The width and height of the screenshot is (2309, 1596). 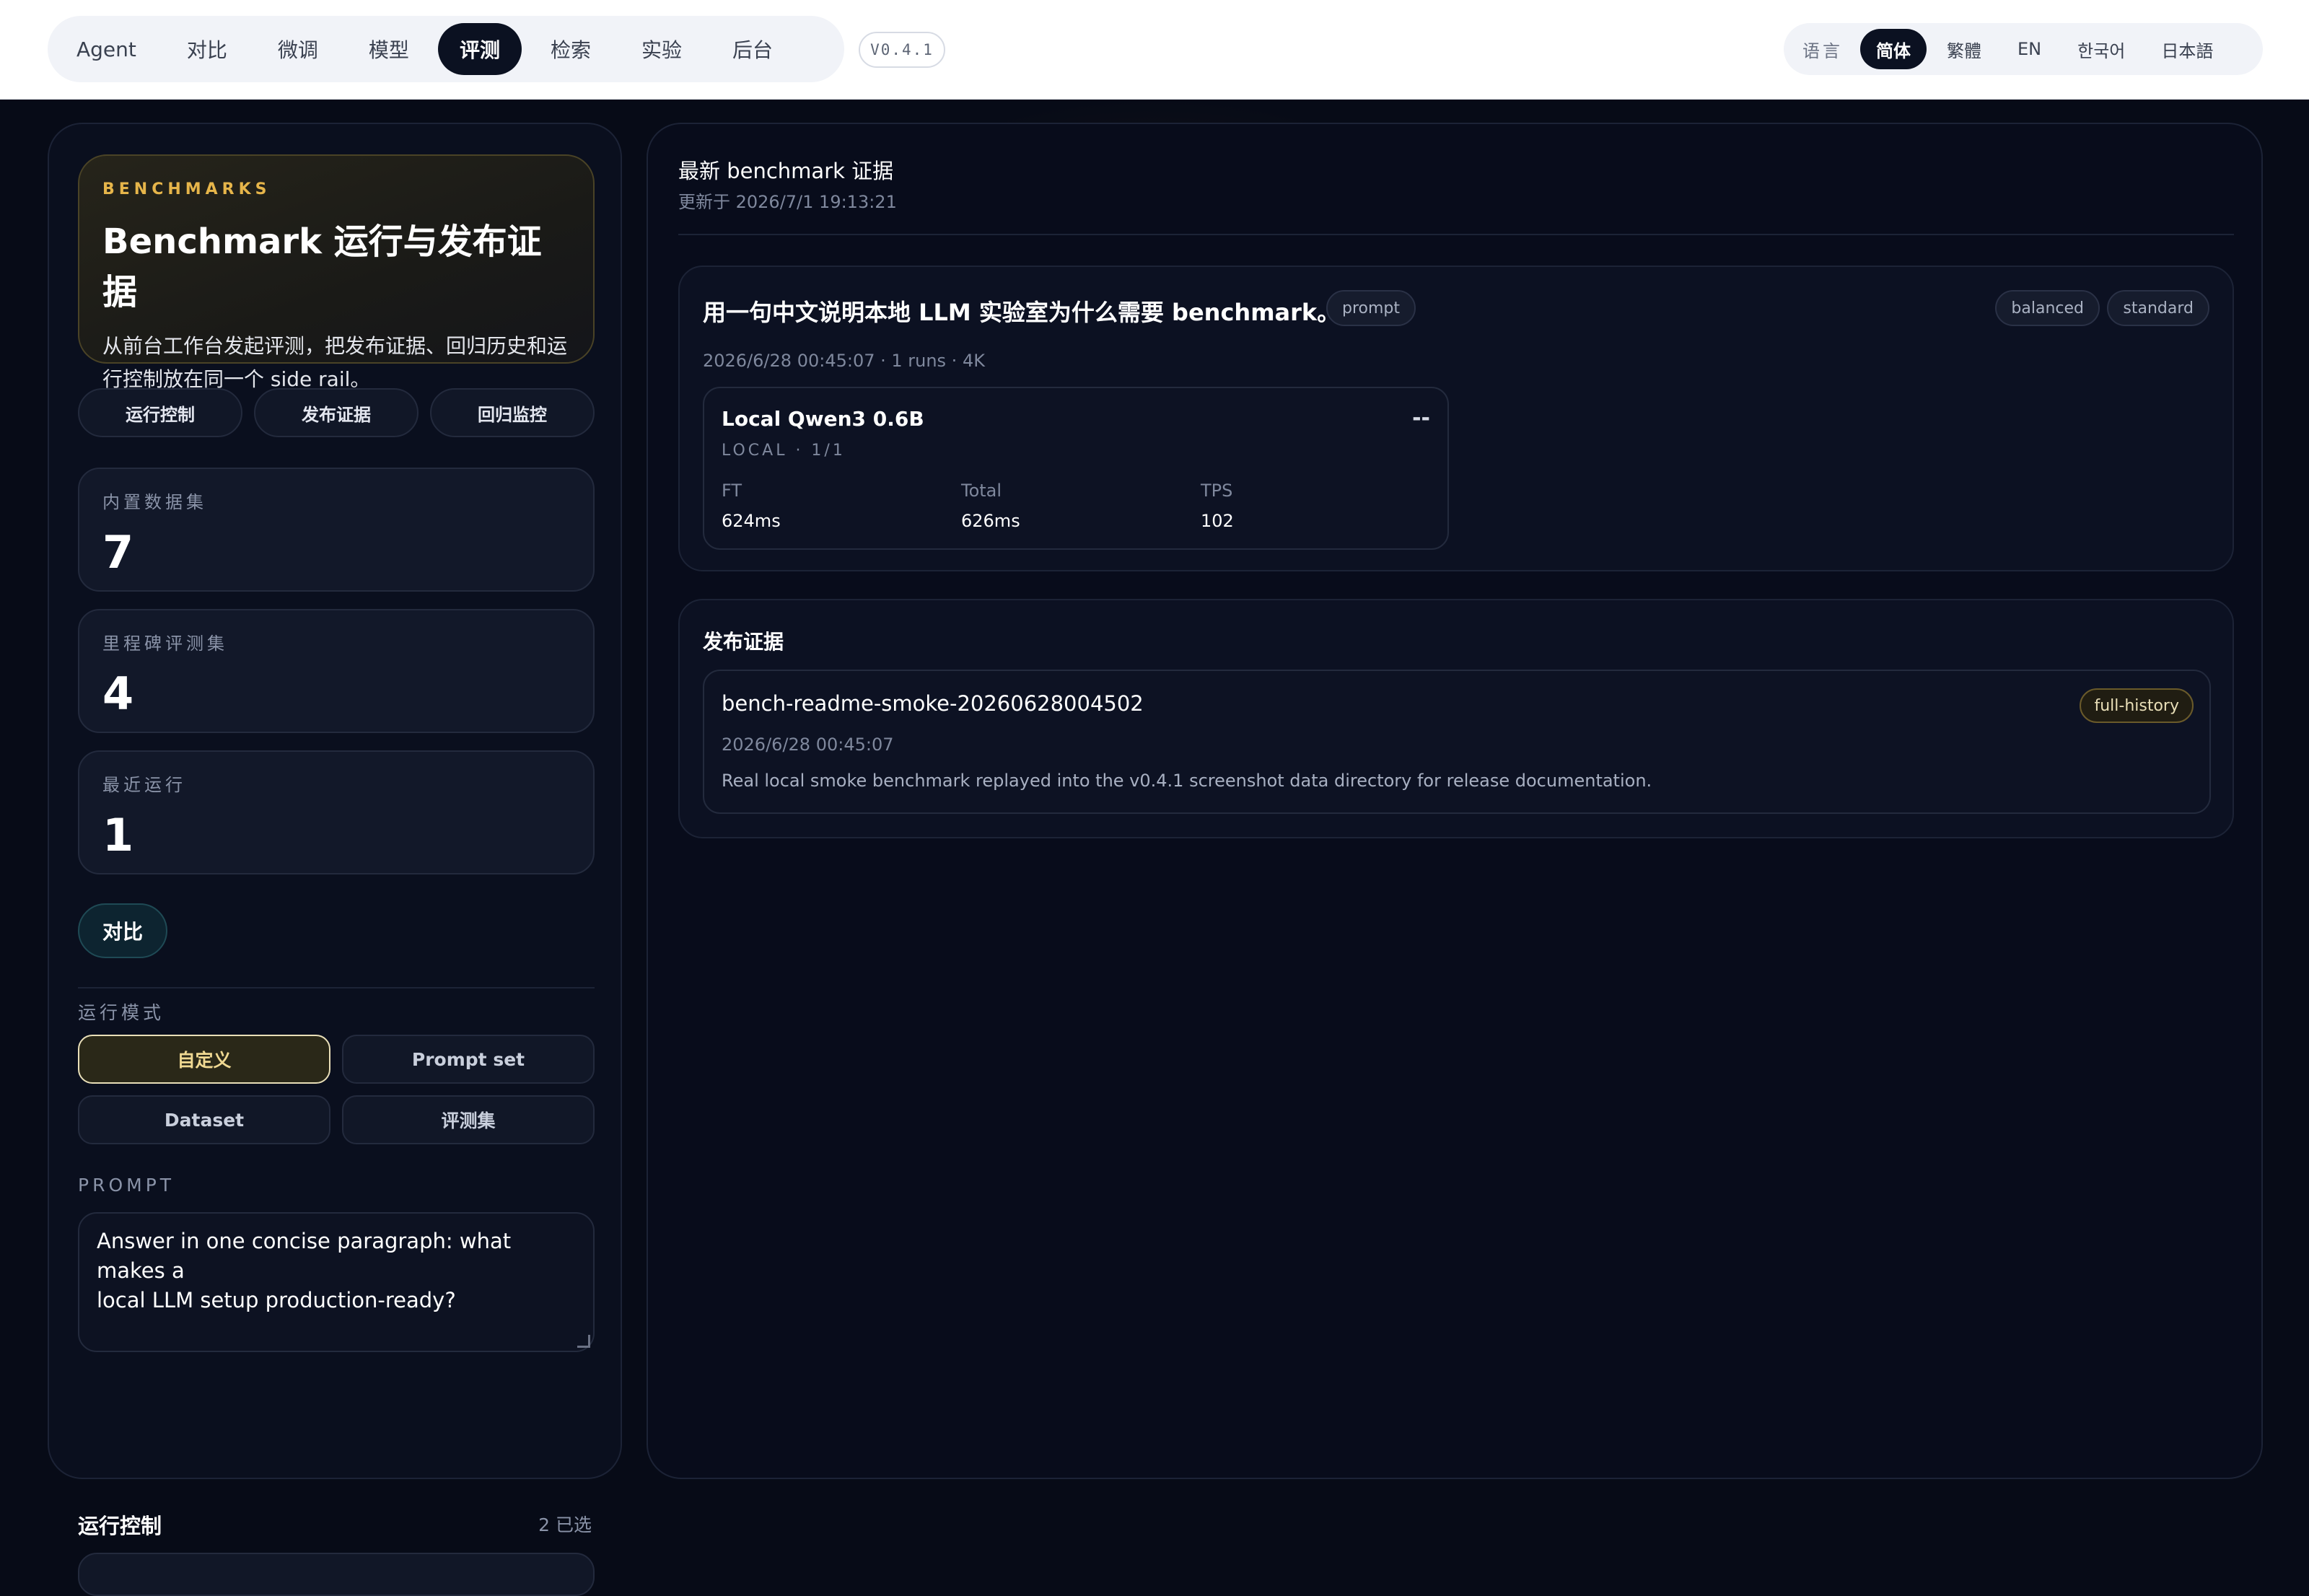 What do you see at coordinates (583, 1341) in the screenshot?
I see `resize-handle-icon` at bounding box center [583, 1341].